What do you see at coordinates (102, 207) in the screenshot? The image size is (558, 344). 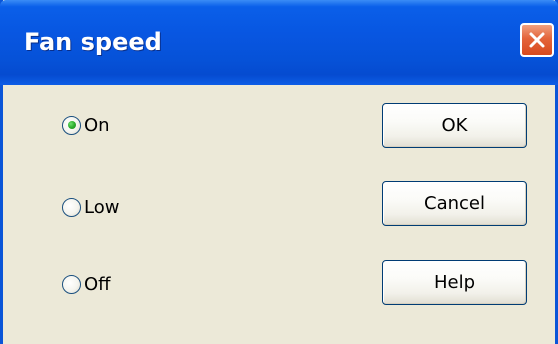 I see `radio-label-low: Low` at bounding box center [102, 207].